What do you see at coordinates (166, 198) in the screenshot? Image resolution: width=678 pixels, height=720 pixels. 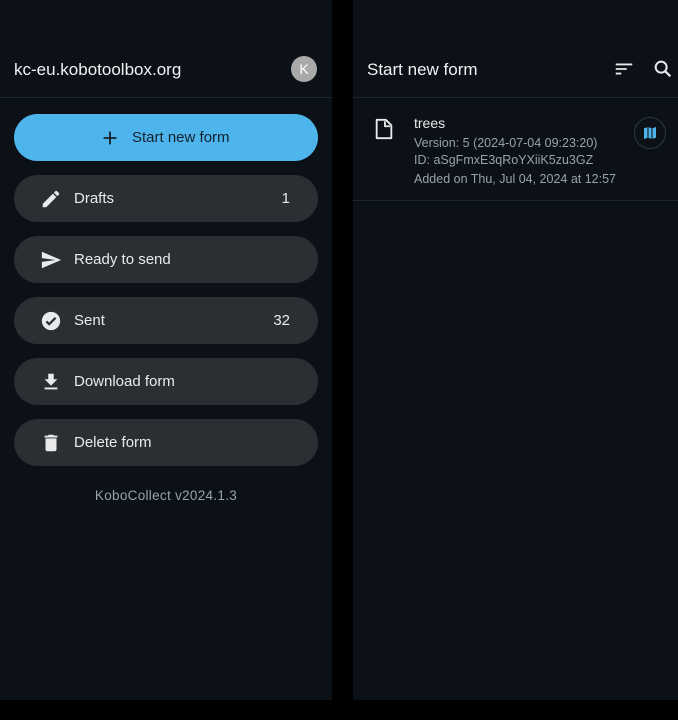 I see `drafts-button: Drafts 1` at bounding box center [166, 198].